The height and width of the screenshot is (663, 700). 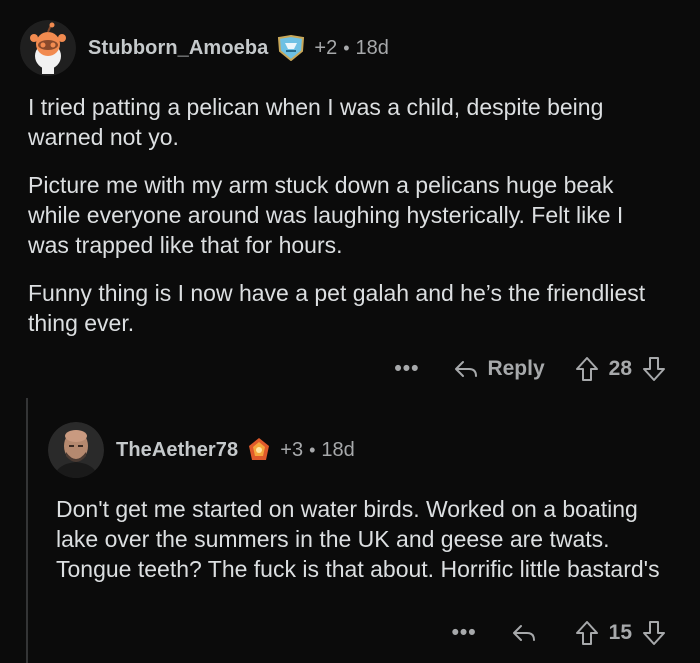 What do you see at coordinates (178, 48) in the screenshot?
I see `username: Stubborn_Amoeba` at bounding box center [178, 48].